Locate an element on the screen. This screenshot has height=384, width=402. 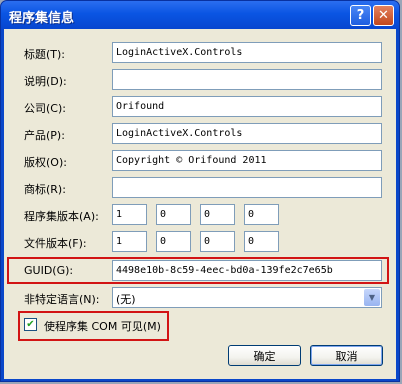
title-row: 标题(T): LoginActiveX.Controls is located at coordinates (200, 53).